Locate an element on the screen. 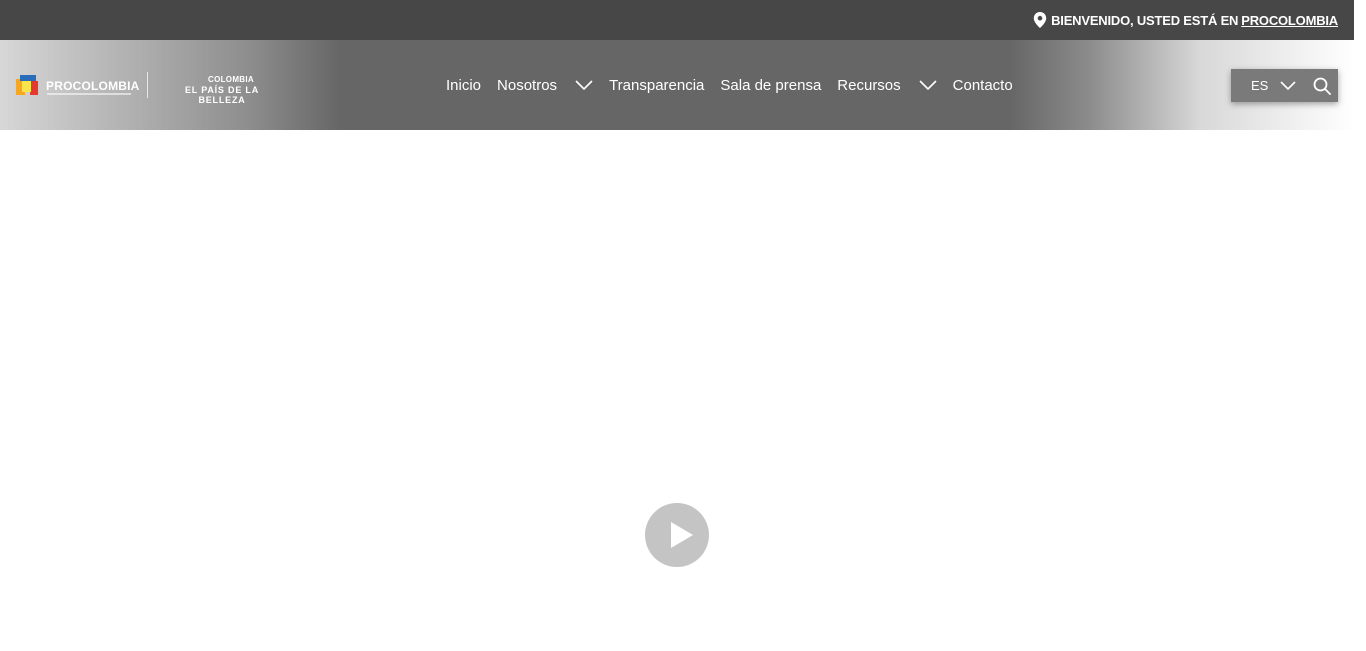 The width and height of the screenshot is (1366, 651). colombia-logo-line2: EL PAÍS DE LA BELLEZA is located at coordinates (222, 95).